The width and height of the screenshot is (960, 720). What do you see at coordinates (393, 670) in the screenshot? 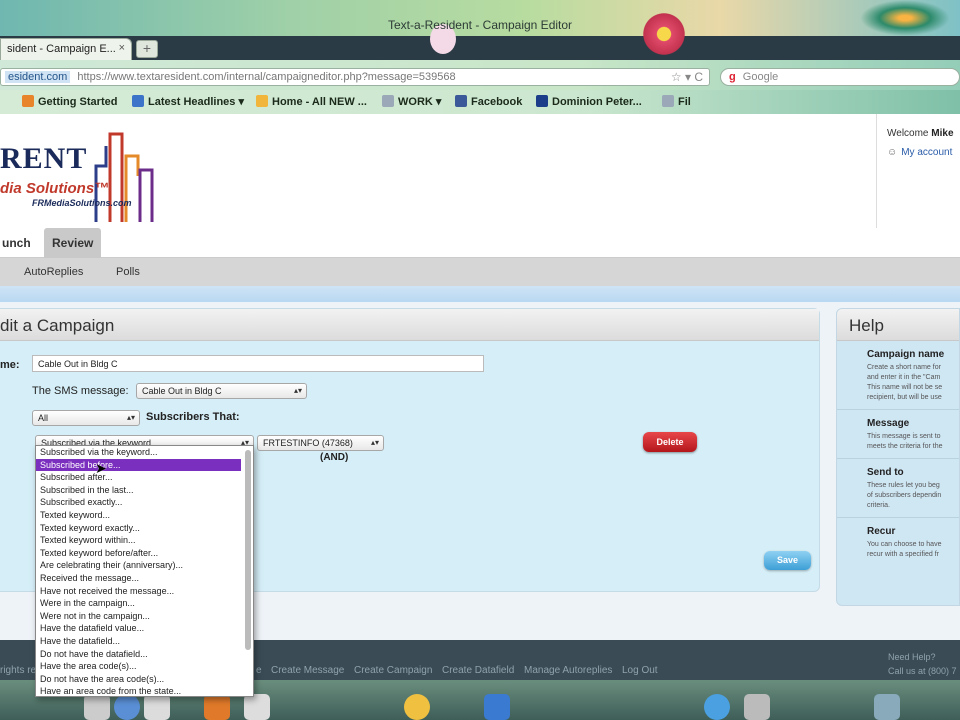
I see `footer-link: Create Campaign` at bounding box center [393, 670].